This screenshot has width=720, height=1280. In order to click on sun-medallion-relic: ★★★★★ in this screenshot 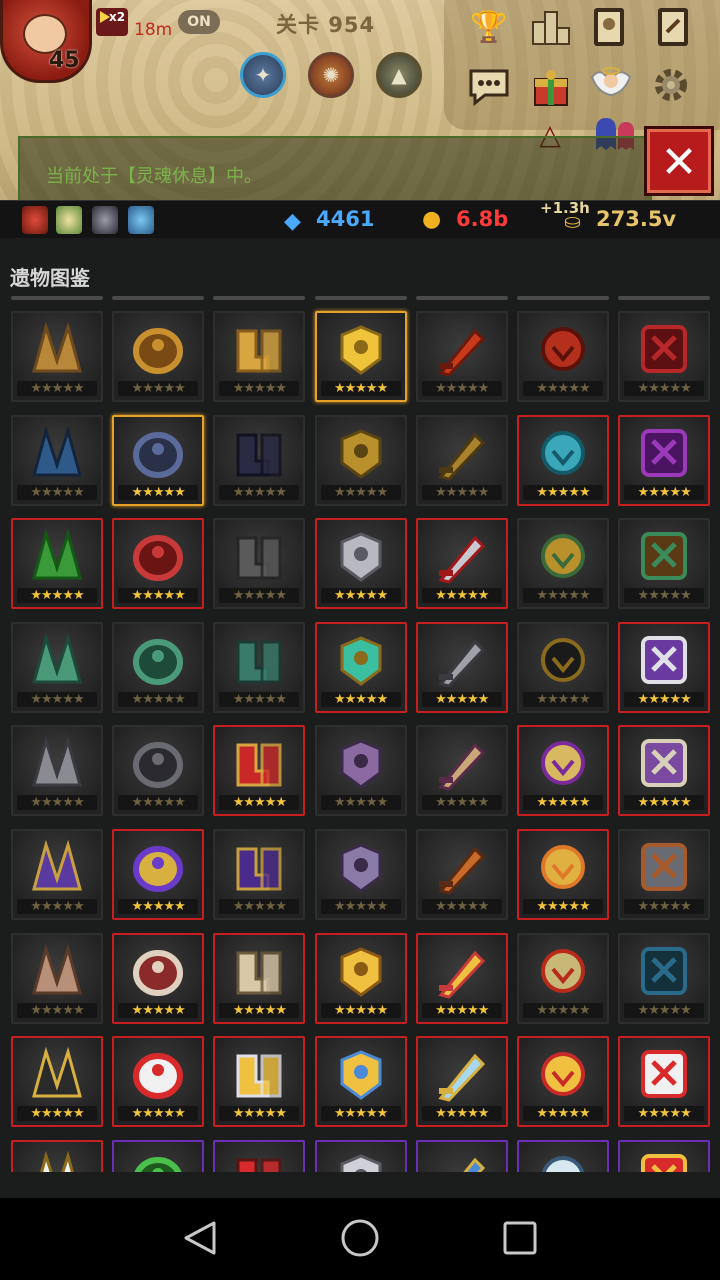, I will do `click(360, 978)`.